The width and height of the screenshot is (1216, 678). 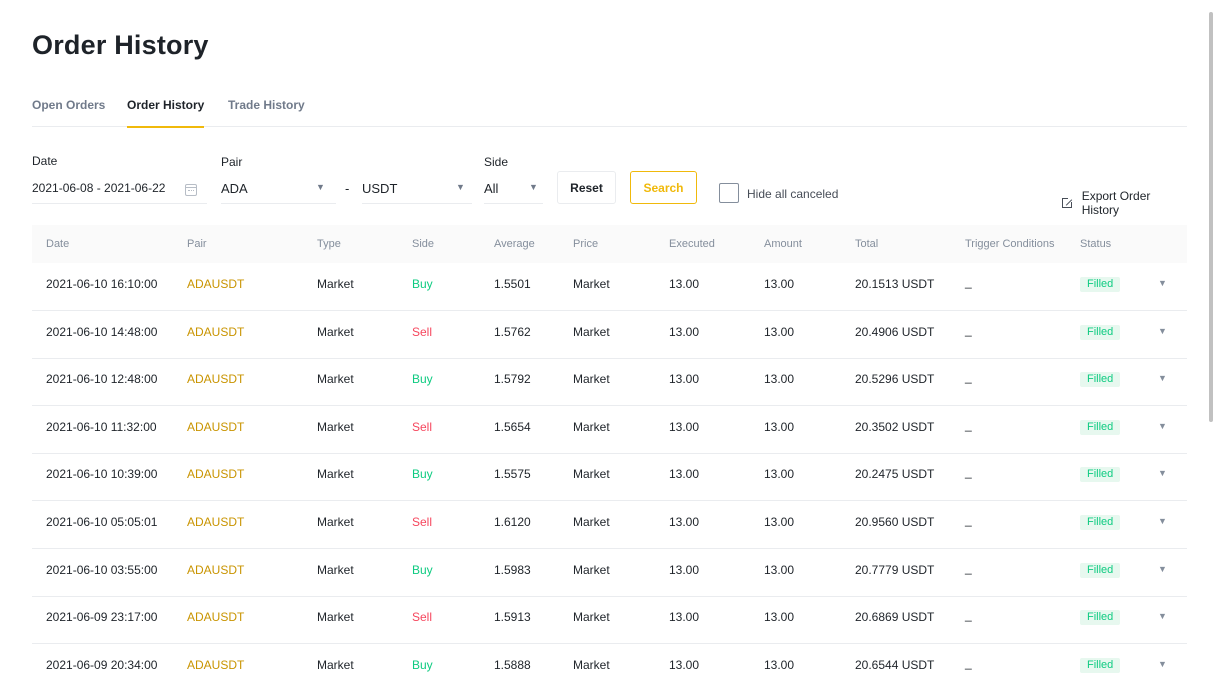 What do you see at coordinates (586, 187) in the screenshot?
I see `reset-button: Reset` at bounding box center [586, 187].